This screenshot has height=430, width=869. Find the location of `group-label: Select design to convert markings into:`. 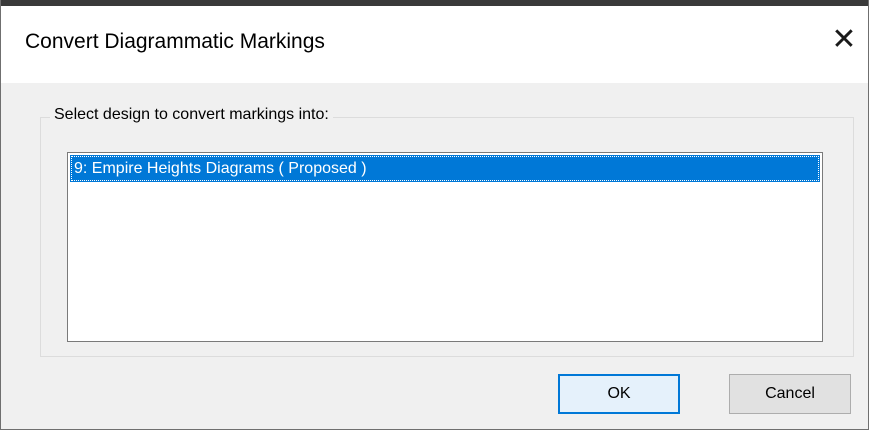

group-label: Select design to convert markings into: is located at coordinates (191, 115).